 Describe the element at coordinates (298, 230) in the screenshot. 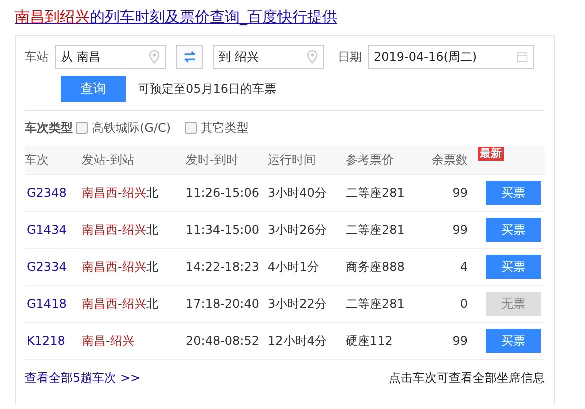

I see `table-cell-text: 3小时26分` at that location.